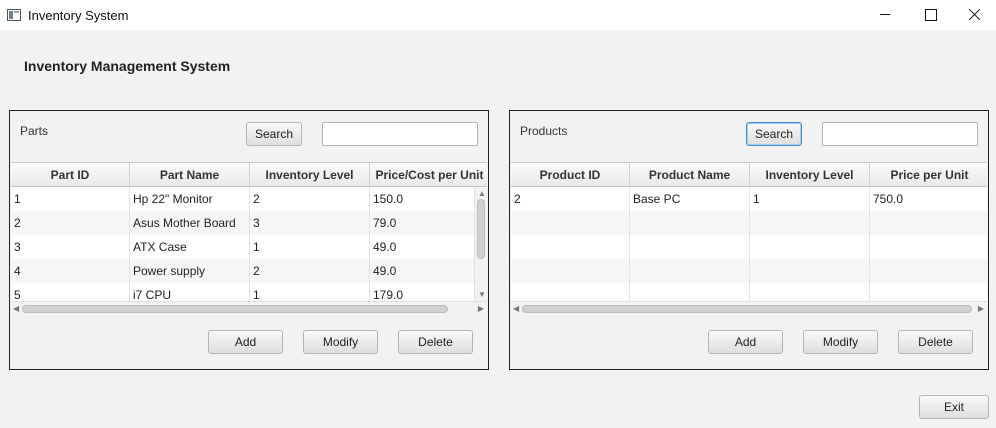 This screenshot has width=996, height=428. Describe the element at coordinates (690, 175) in the screenshot. I see `column-header-product-name: Product Name` at that location.